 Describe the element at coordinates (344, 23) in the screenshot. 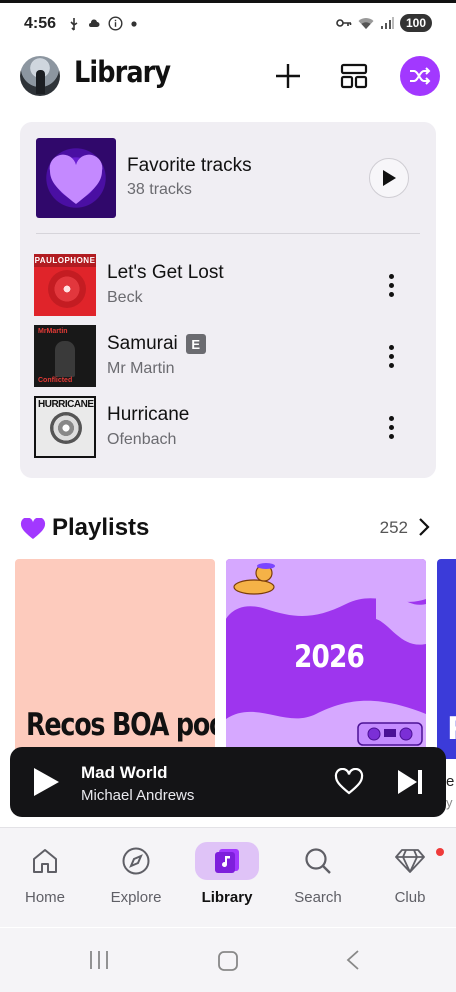

I see `vpn-key-icon` at that location.